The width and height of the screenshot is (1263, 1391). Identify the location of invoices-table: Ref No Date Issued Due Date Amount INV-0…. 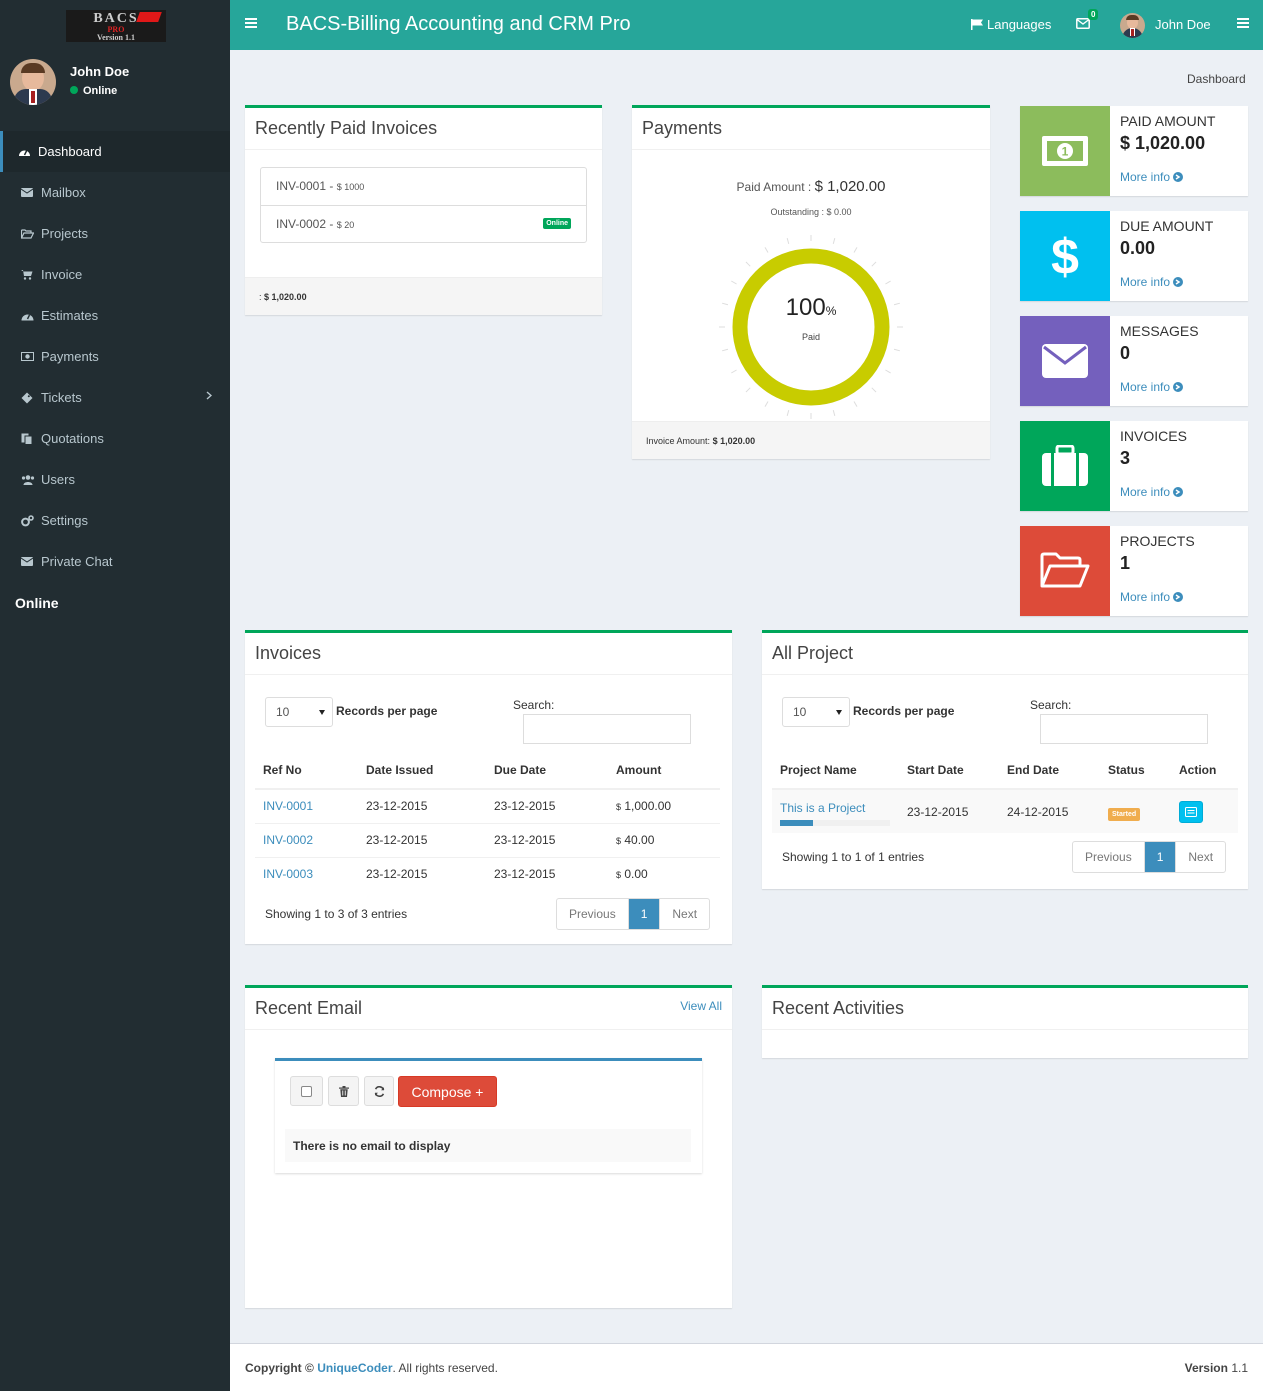
(487, 821).